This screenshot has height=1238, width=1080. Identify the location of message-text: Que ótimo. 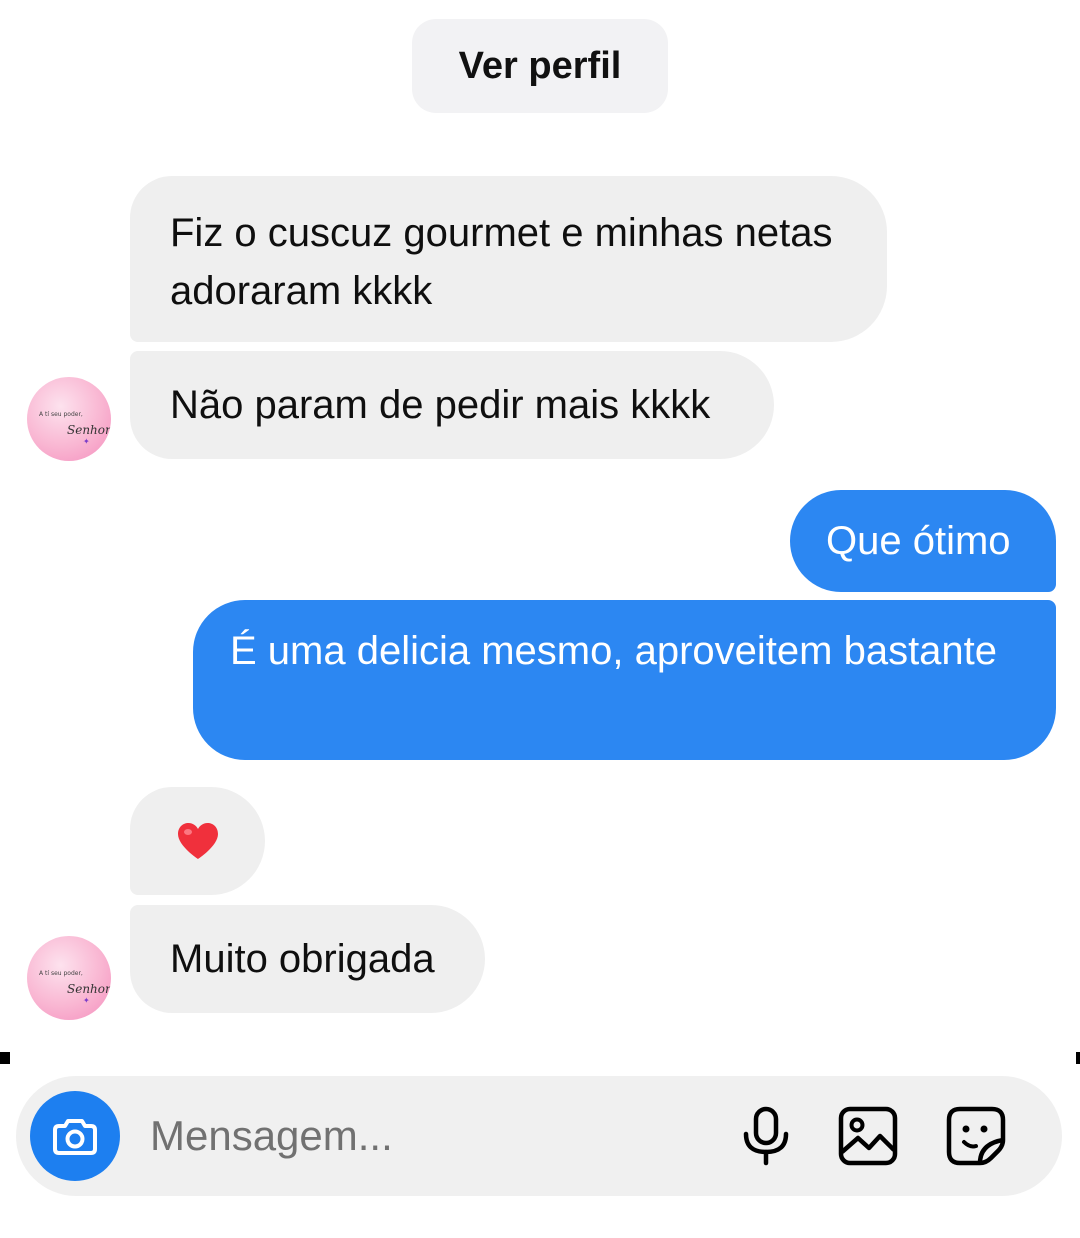
(918, 541).